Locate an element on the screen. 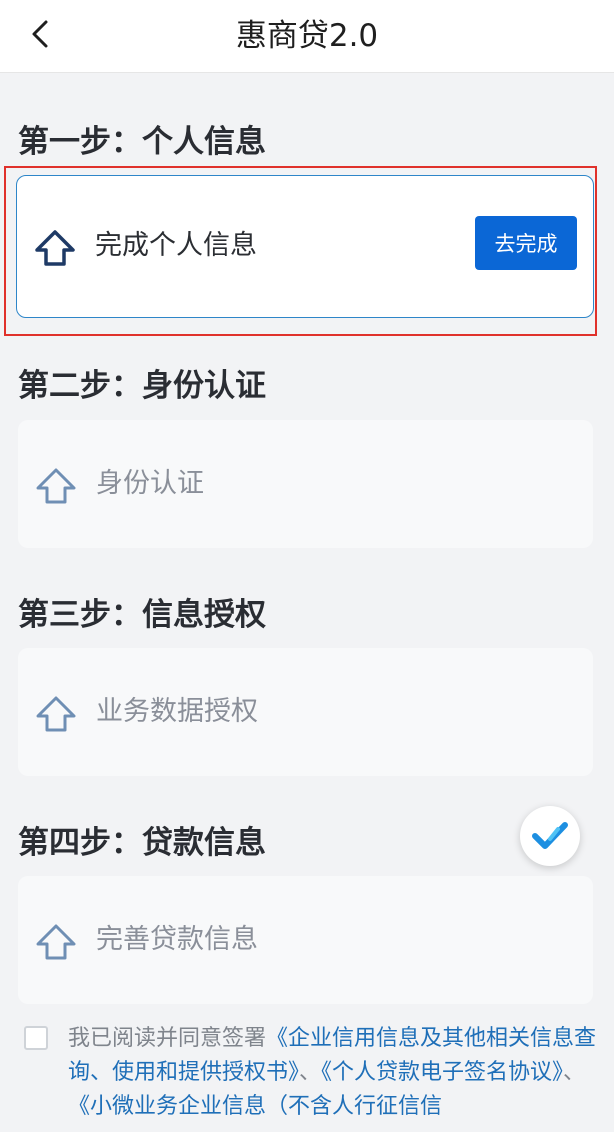 This screenshot has height=1132, width=614. page-title: 惠商贷2.0 is located at coordinates (307, 36).